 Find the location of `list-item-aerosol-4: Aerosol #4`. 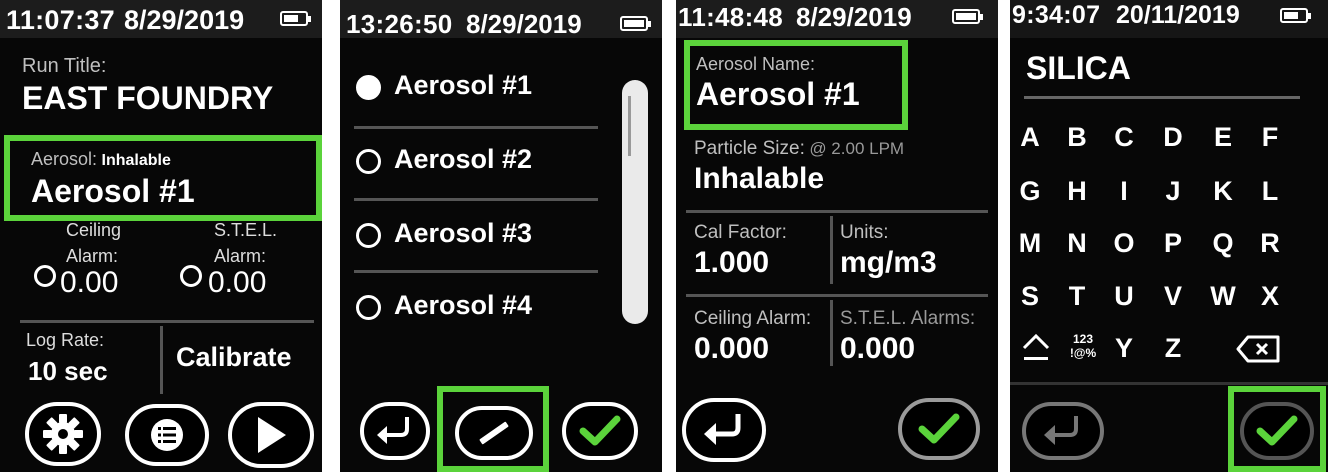

list-item-aerosol-4: Aerosol #4 is located at coordinates (479, 308).